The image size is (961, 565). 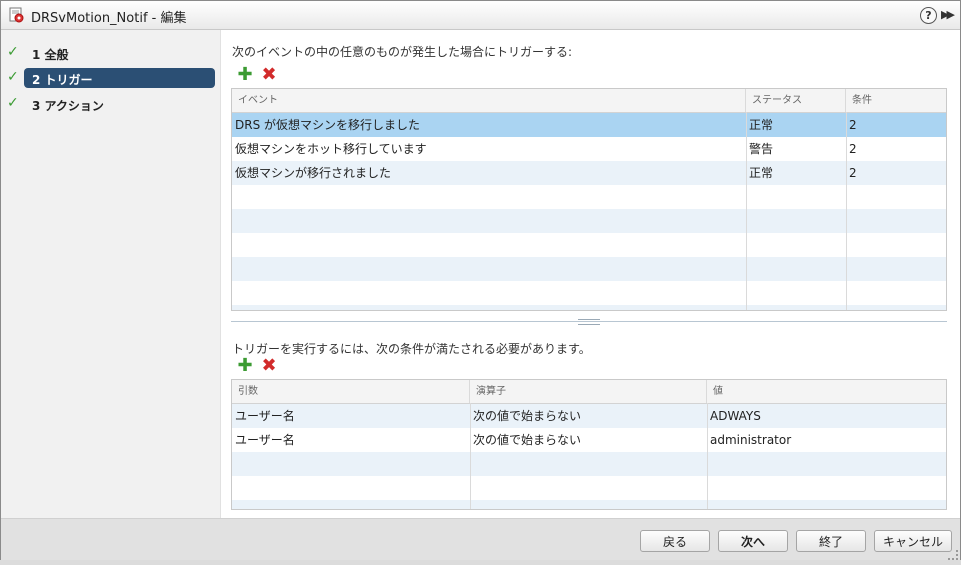 What do you see at coordinates (761, 149) in the screenshot?
I see `status-cell: 警告` at bounding box center [761, 149].